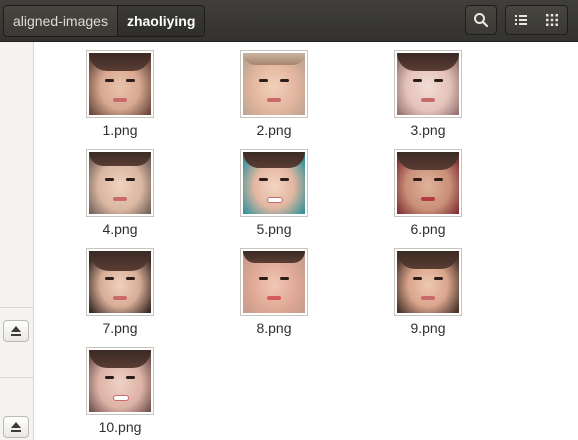 The image size is (578, 440). Describe the element at coordinates (274, 328) in the screenshot. I see `file-name: 8.png` at that location.